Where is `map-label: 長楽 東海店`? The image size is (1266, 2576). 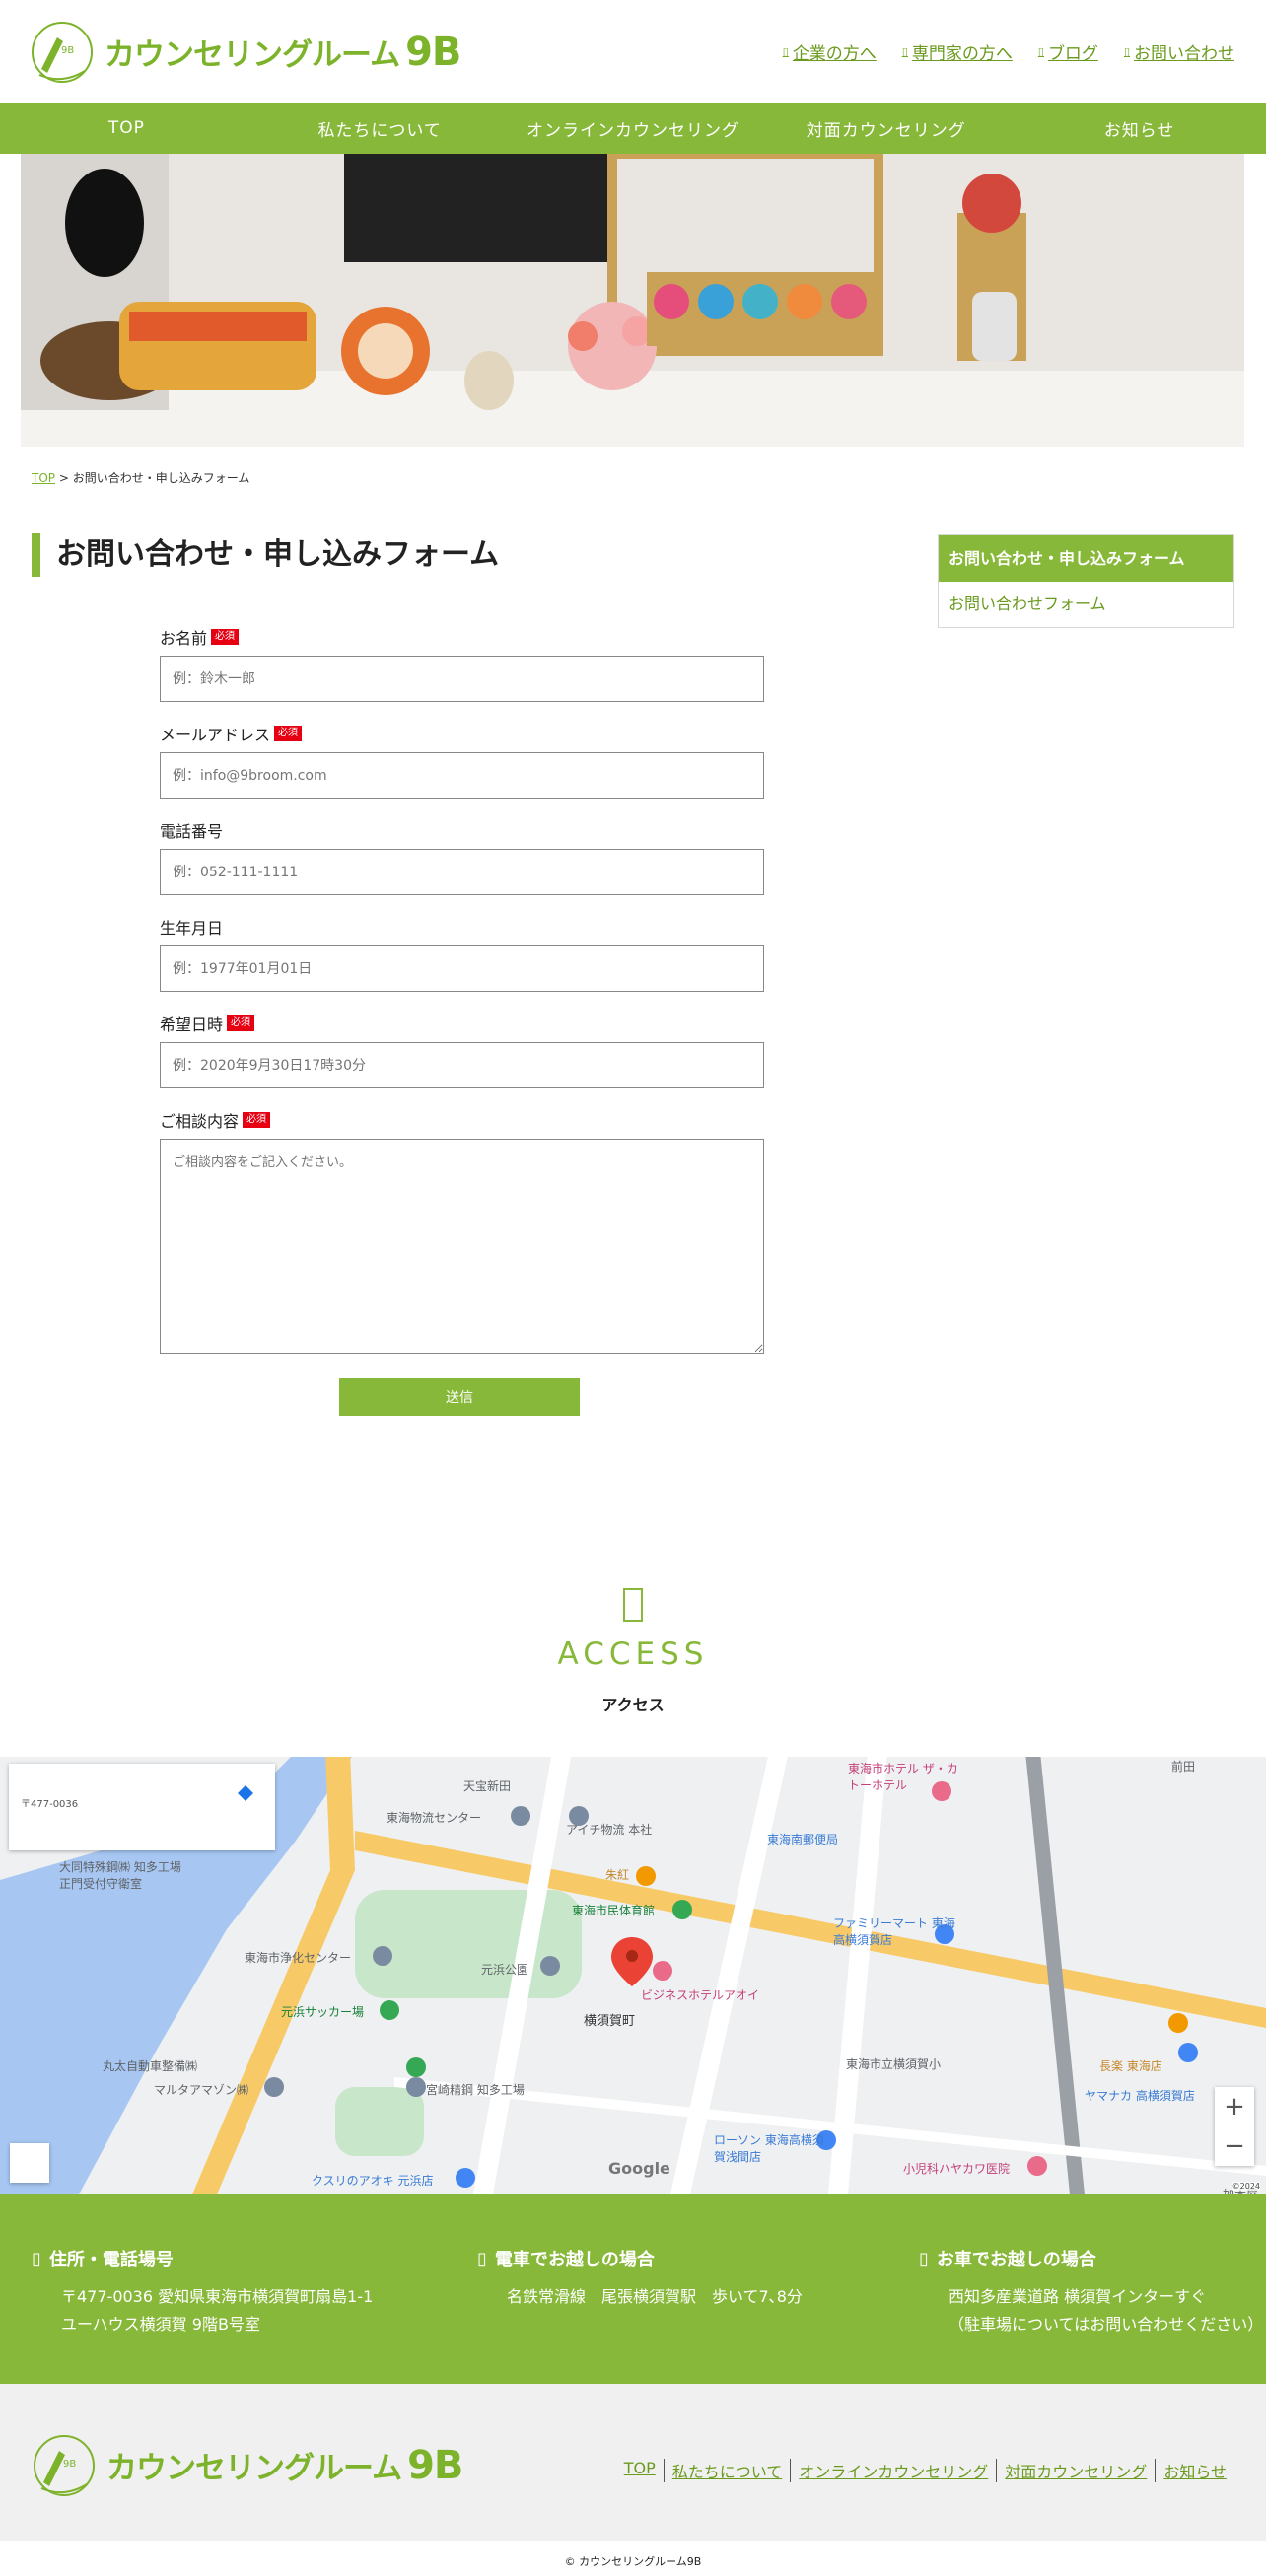
map-label: 長楽 東海店 is located at coordinates (1131, 2066).